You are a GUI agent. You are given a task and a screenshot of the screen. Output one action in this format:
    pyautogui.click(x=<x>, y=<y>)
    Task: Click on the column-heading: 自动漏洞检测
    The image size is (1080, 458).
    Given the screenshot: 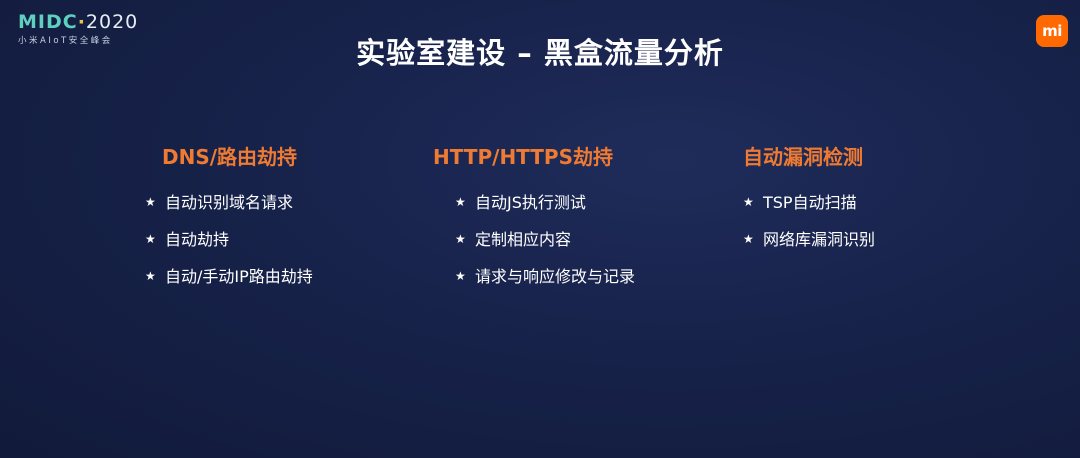 What is the action you would take?
    pyautogui.click(x=803, y=157)
    